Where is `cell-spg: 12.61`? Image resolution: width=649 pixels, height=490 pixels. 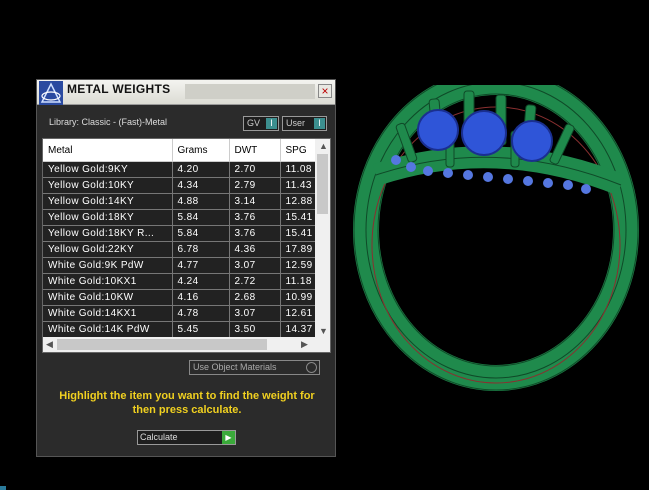
cell-spg: 12.61 is located at coordinates (298, 313).